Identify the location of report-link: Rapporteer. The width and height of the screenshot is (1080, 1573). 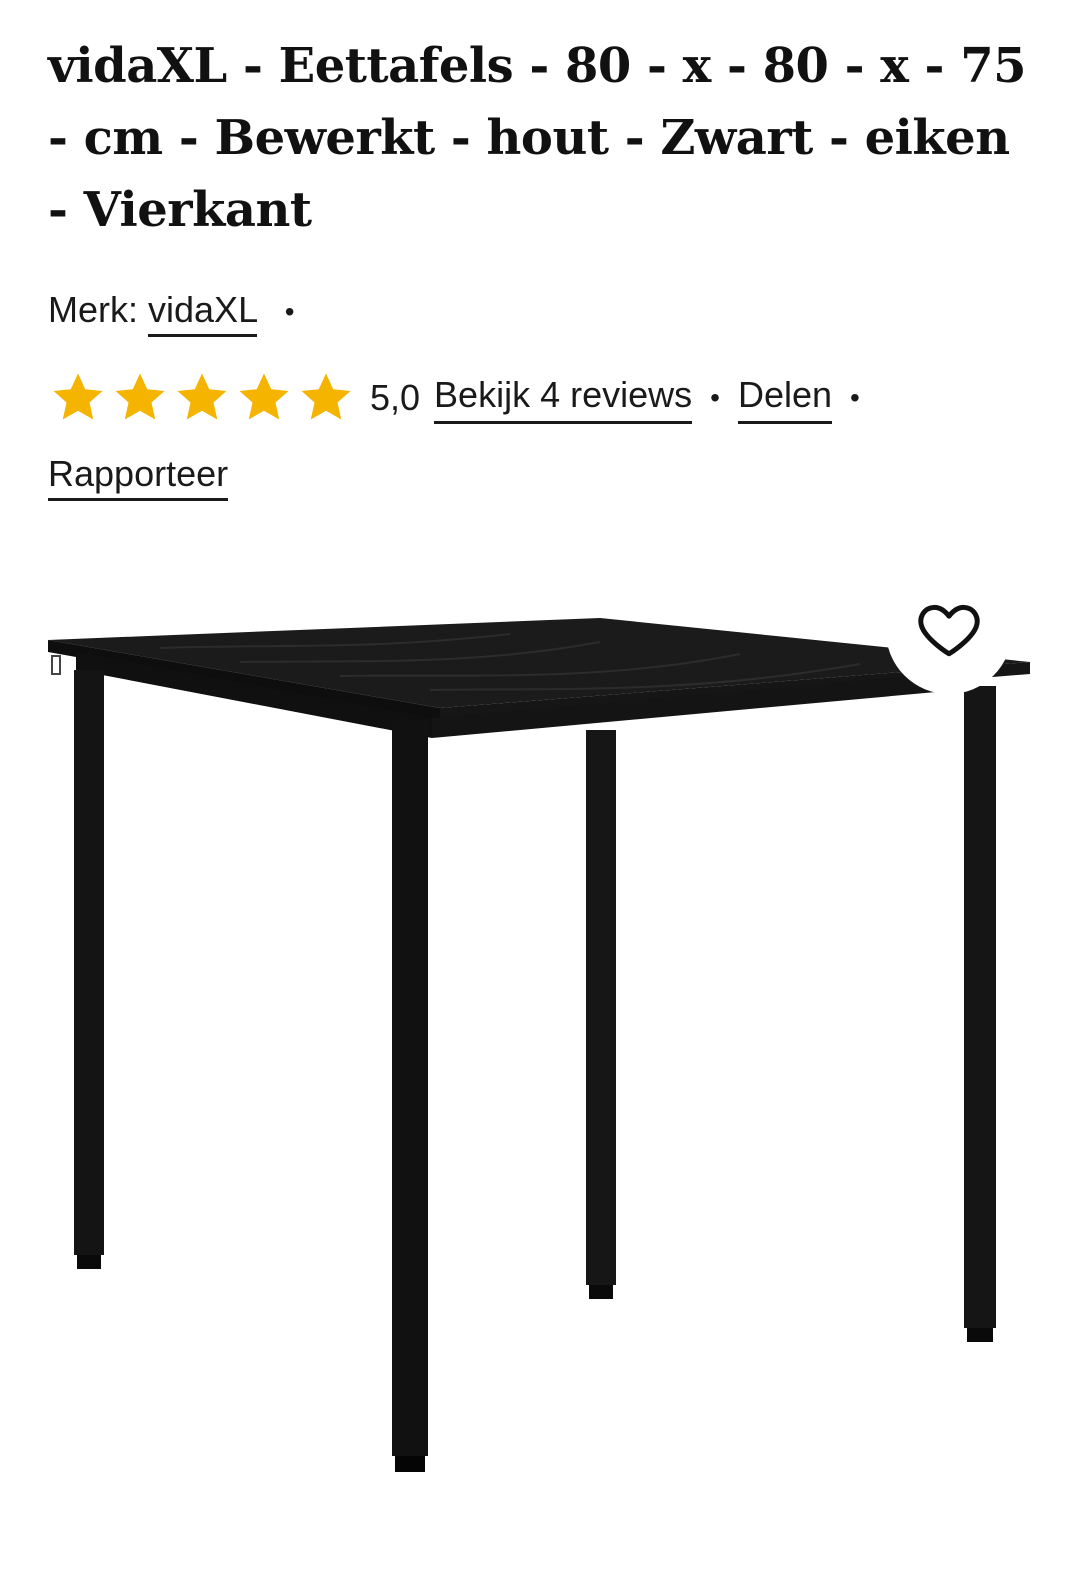
(138, 477).